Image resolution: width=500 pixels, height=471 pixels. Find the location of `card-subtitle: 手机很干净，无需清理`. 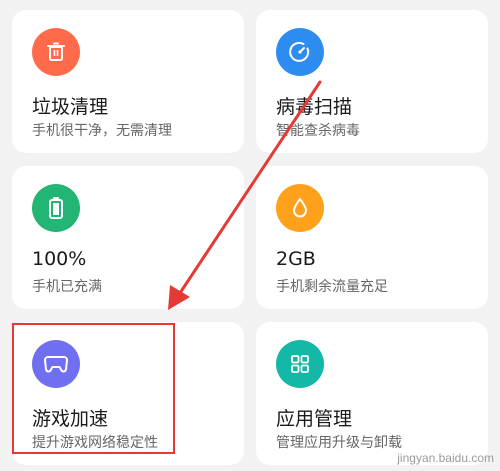

card-subtitle: 手机很干净，无需清理 is located at coordinates (102, 131).